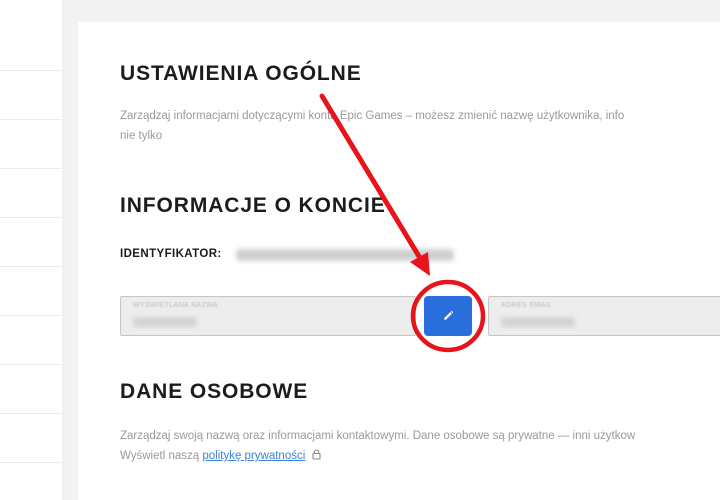 Image resolution: width=720 pixels, height=500 pixels. I want to click on edit-display-name-button, so click(448, 316).